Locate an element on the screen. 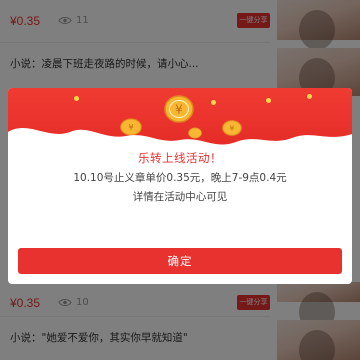 The image size is (360, 360). confirm-button: 确定 is located at coordinates (180, 261).